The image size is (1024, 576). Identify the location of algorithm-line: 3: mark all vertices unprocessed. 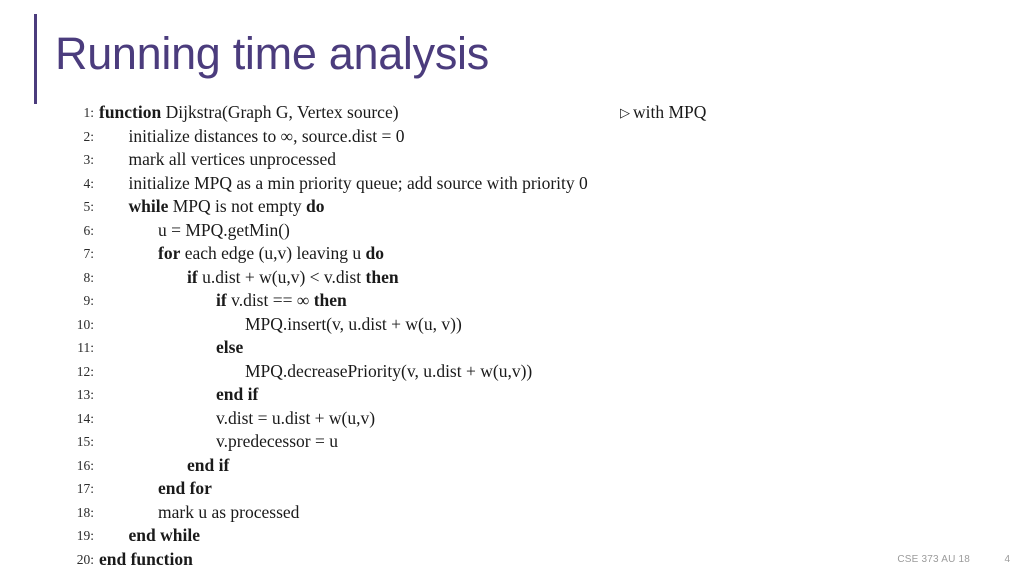
(512, 160).